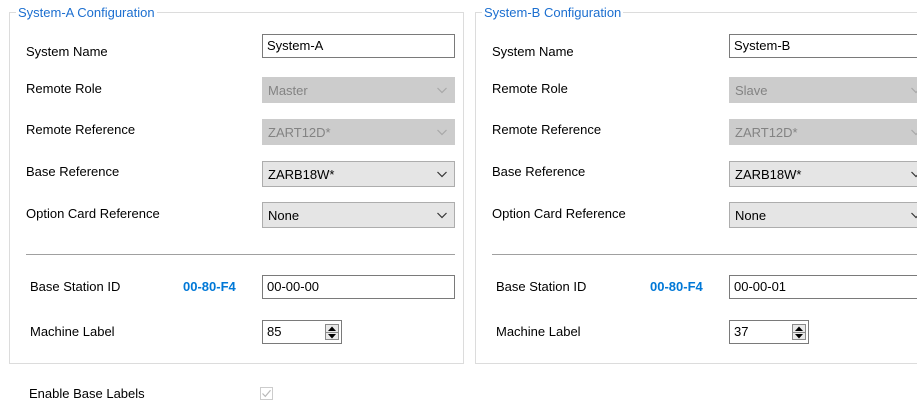 This screenshot has height=402, width=917. What do you see at coordinates (676, 286) in the screenshot?
I see `system-b-mac-prefix: 00-80-F4` at bounding box center [676, 286].